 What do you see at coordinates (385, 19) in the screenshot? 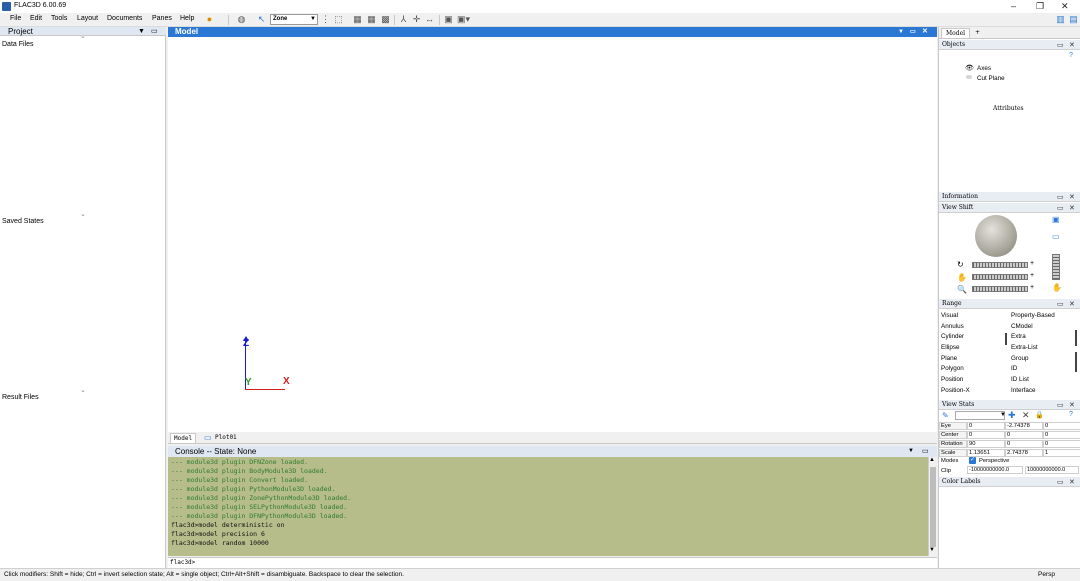
I see `grid-fill-icon: ▩` at bounding box center [385, 19].